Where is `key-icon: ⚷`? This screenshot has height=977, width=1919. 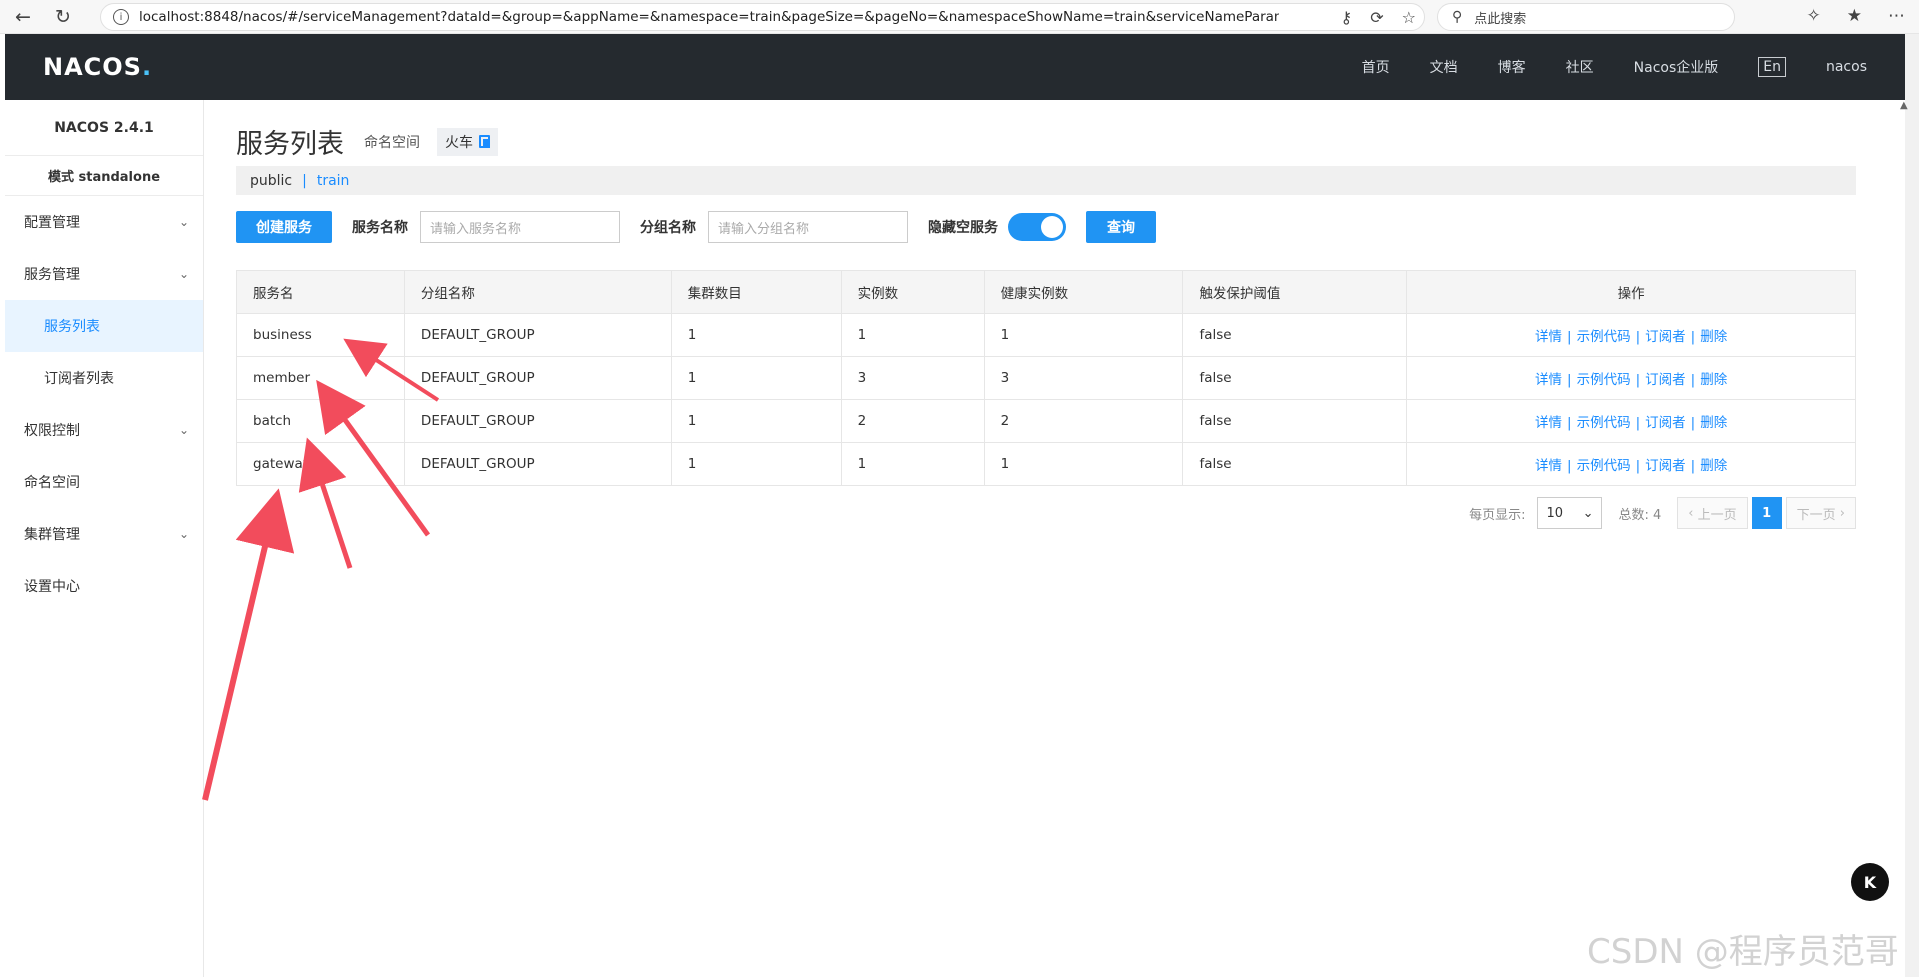 key-icon: ⚷ is located at coordinates (1347, 17).